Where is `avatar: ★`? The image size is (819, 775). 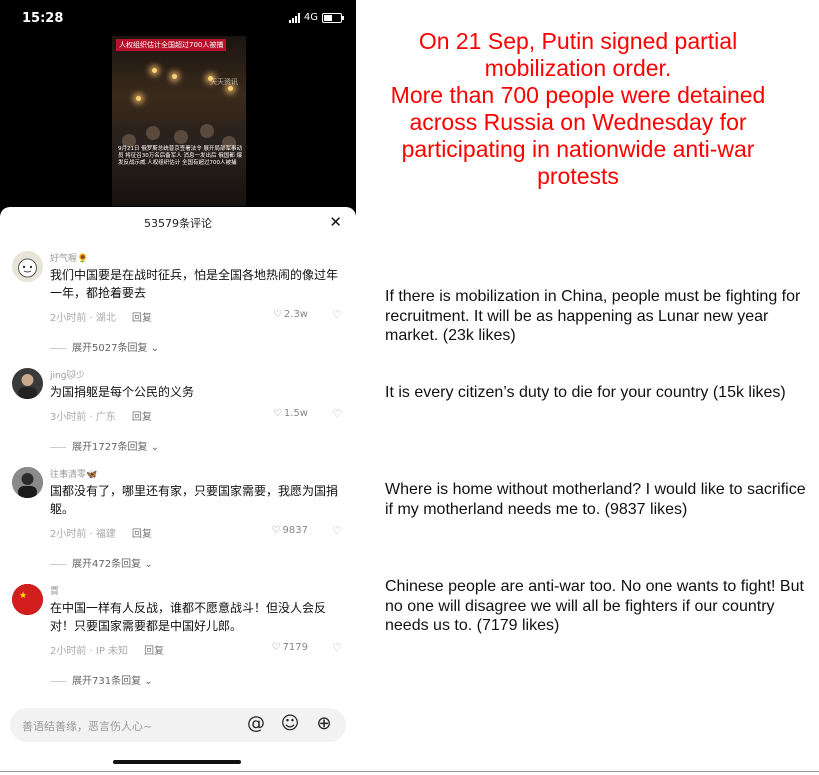 avatar: ★ is located at coordinates (27, 599).